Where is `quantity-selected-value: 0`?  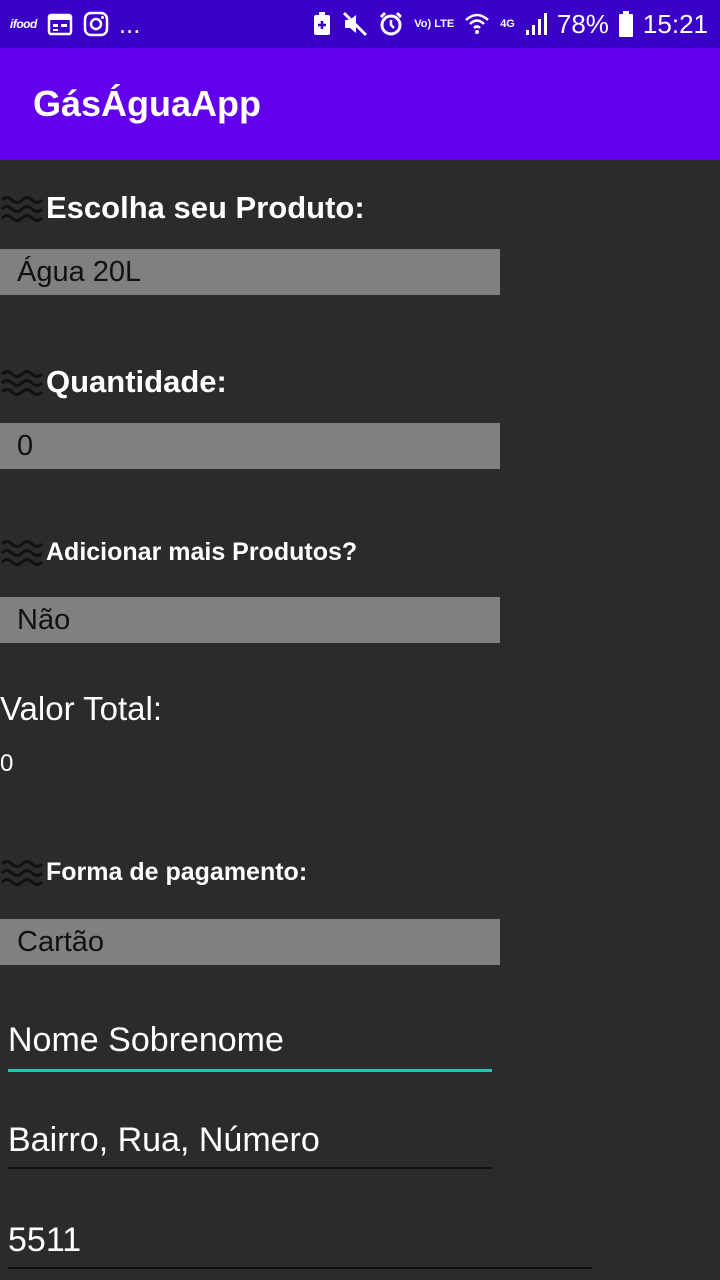
quantity-selected-value: 0 is located at coordinates (25, 445).